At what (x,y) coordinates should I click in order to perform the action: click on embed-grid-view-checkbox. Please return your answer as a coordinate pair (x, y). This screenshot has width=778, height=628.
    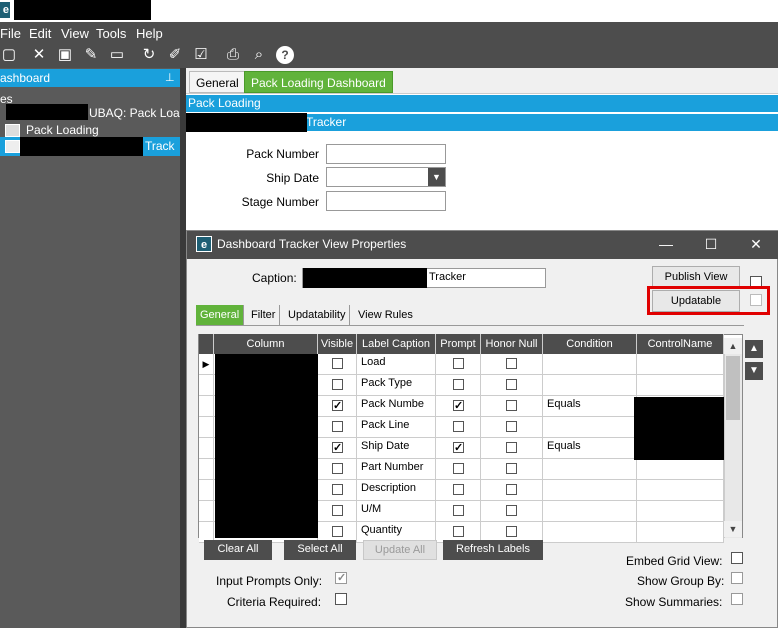
    Looking at the image, I should click on (737, 558).